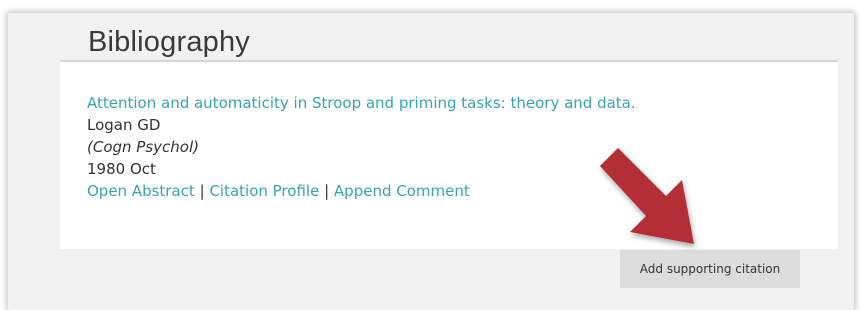  I want to click on bibliography-heading: Bibliography, so click(169, 42).